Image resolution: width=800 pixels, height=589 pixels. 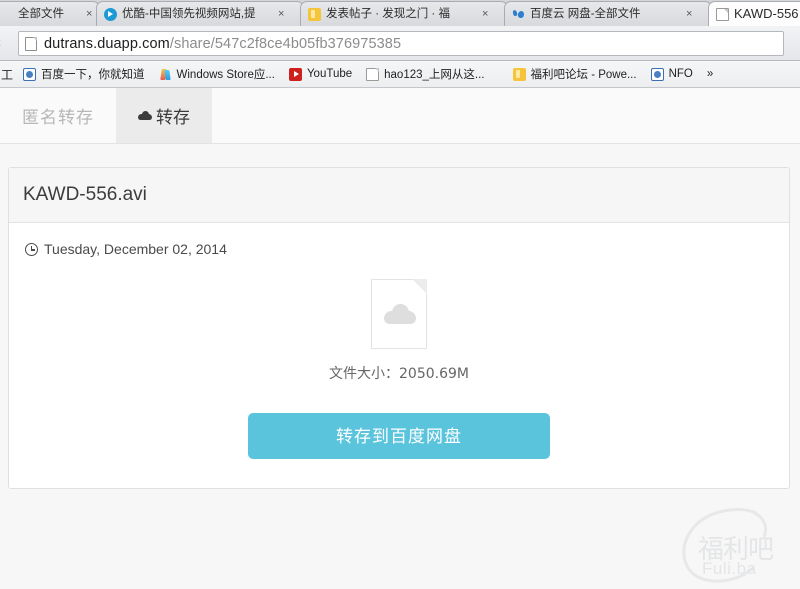 What do you see at coordinates (585, 14) in the screenshot?
I see `browser-tab-label: 百度云 网盘-全部文件` at bounding box center [585, 14].